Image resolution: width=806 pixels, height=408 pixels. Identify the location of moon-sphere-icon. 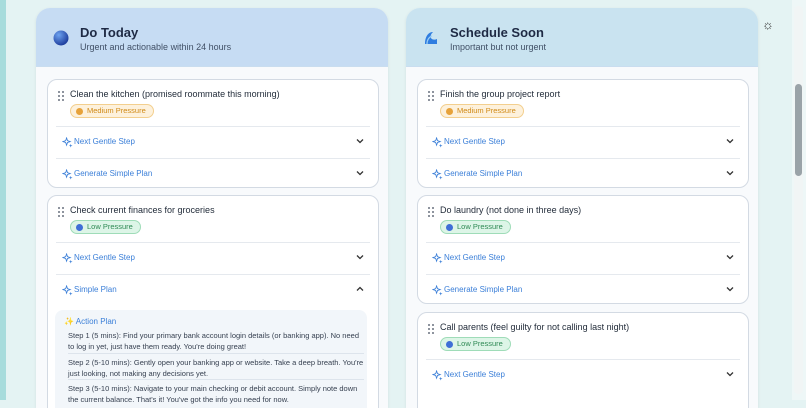
(61, 38).